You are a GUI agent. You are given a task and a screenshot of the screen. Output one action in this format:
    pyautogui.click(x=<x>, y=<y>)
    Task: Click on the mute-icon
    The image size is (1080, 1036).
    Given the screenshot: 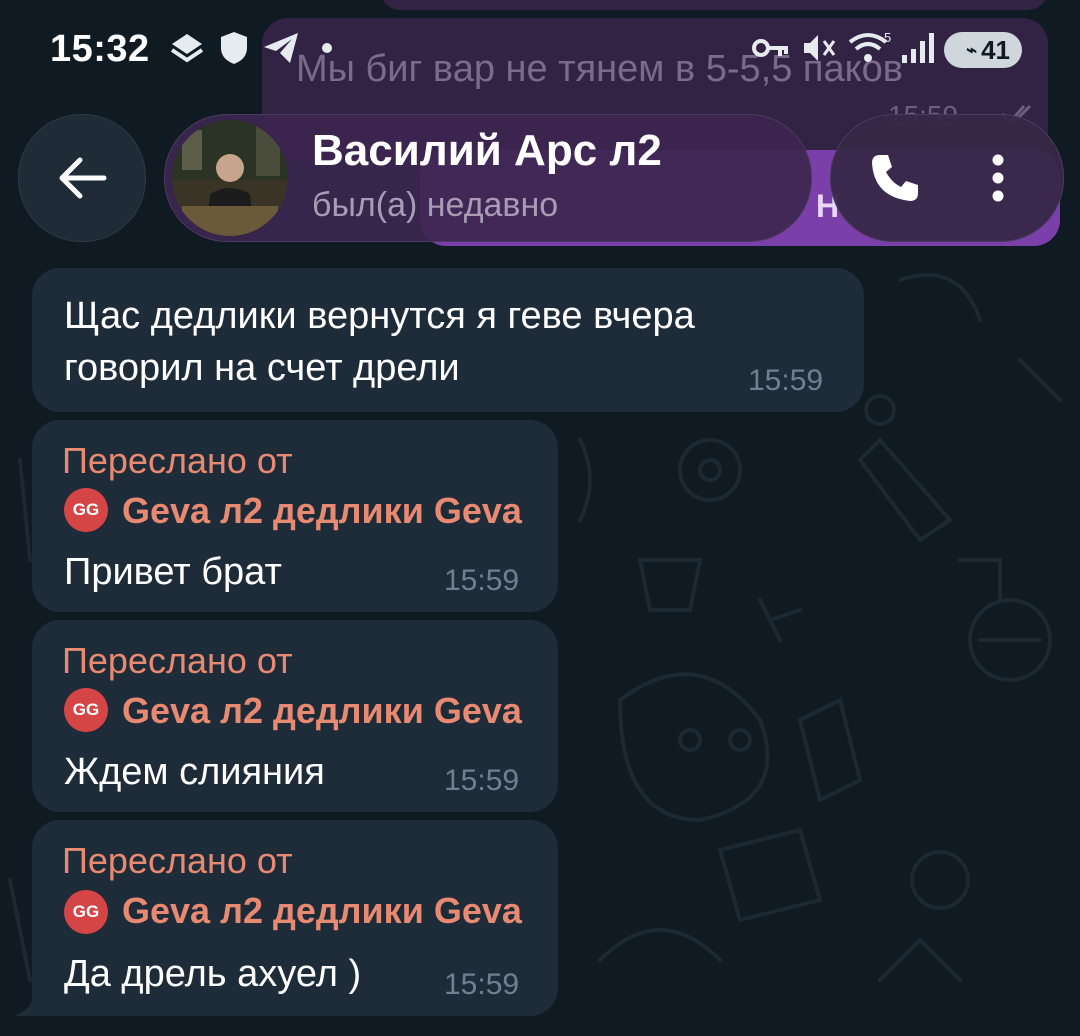 What is the action you would take?
    pyautogui.click(x=819, y=48)
    